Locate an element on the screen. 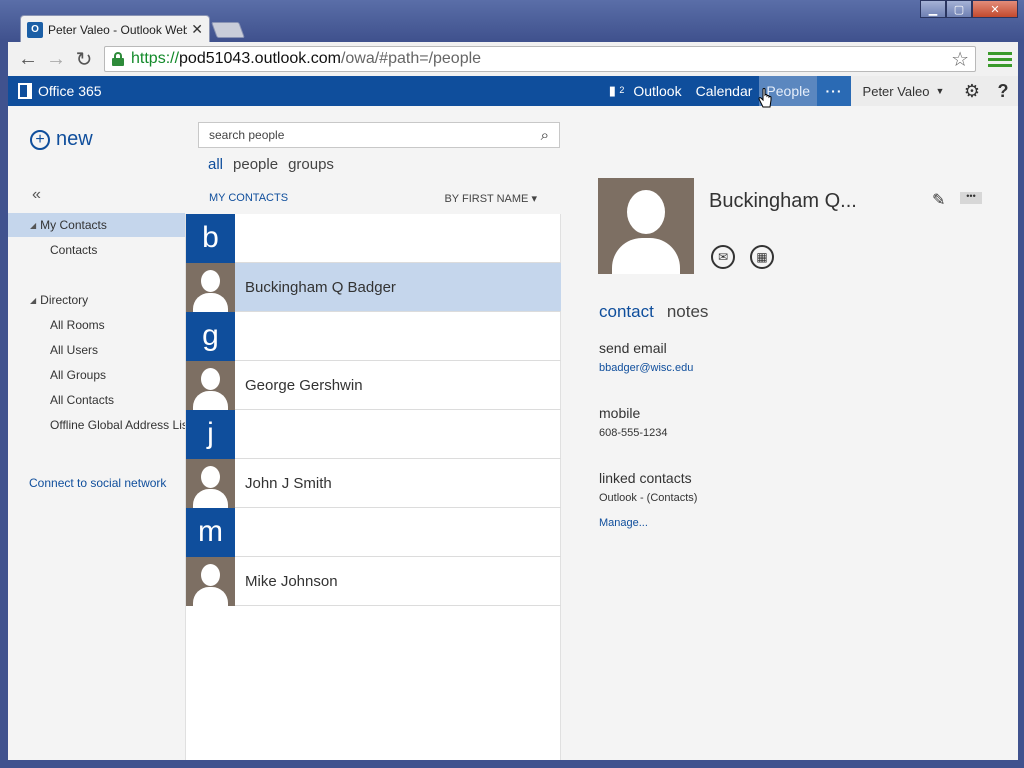  bookmark-star-icon: ☆ is located at coordinates (960, 59).